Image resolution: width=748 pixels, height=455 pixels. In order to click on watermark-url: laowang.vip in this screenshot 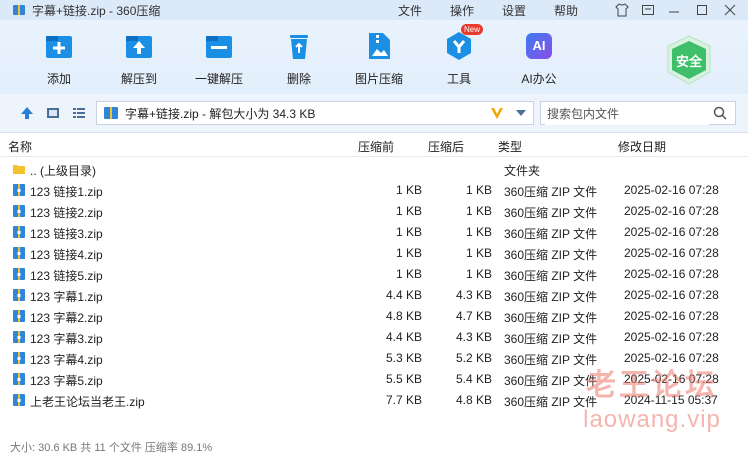, I will do `click(652, 419)`.